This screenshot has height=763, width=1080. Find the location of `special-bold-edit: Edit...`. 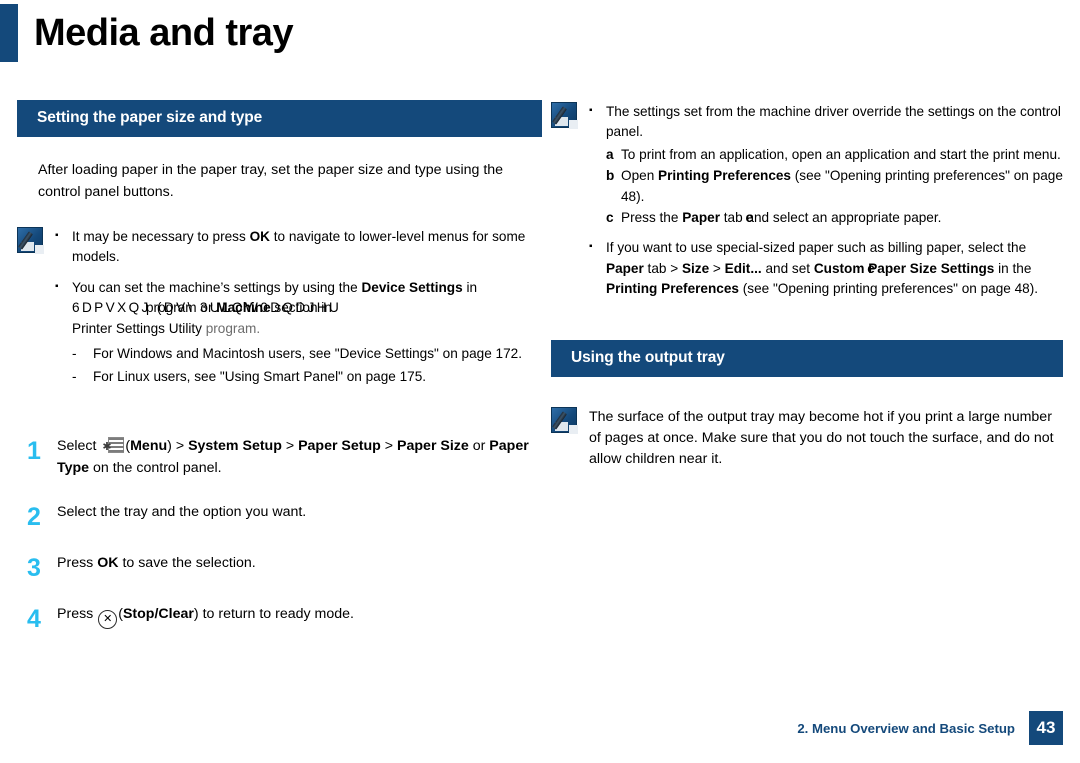

special-bold-edit: Edit... is located at coordinates (743, 268).